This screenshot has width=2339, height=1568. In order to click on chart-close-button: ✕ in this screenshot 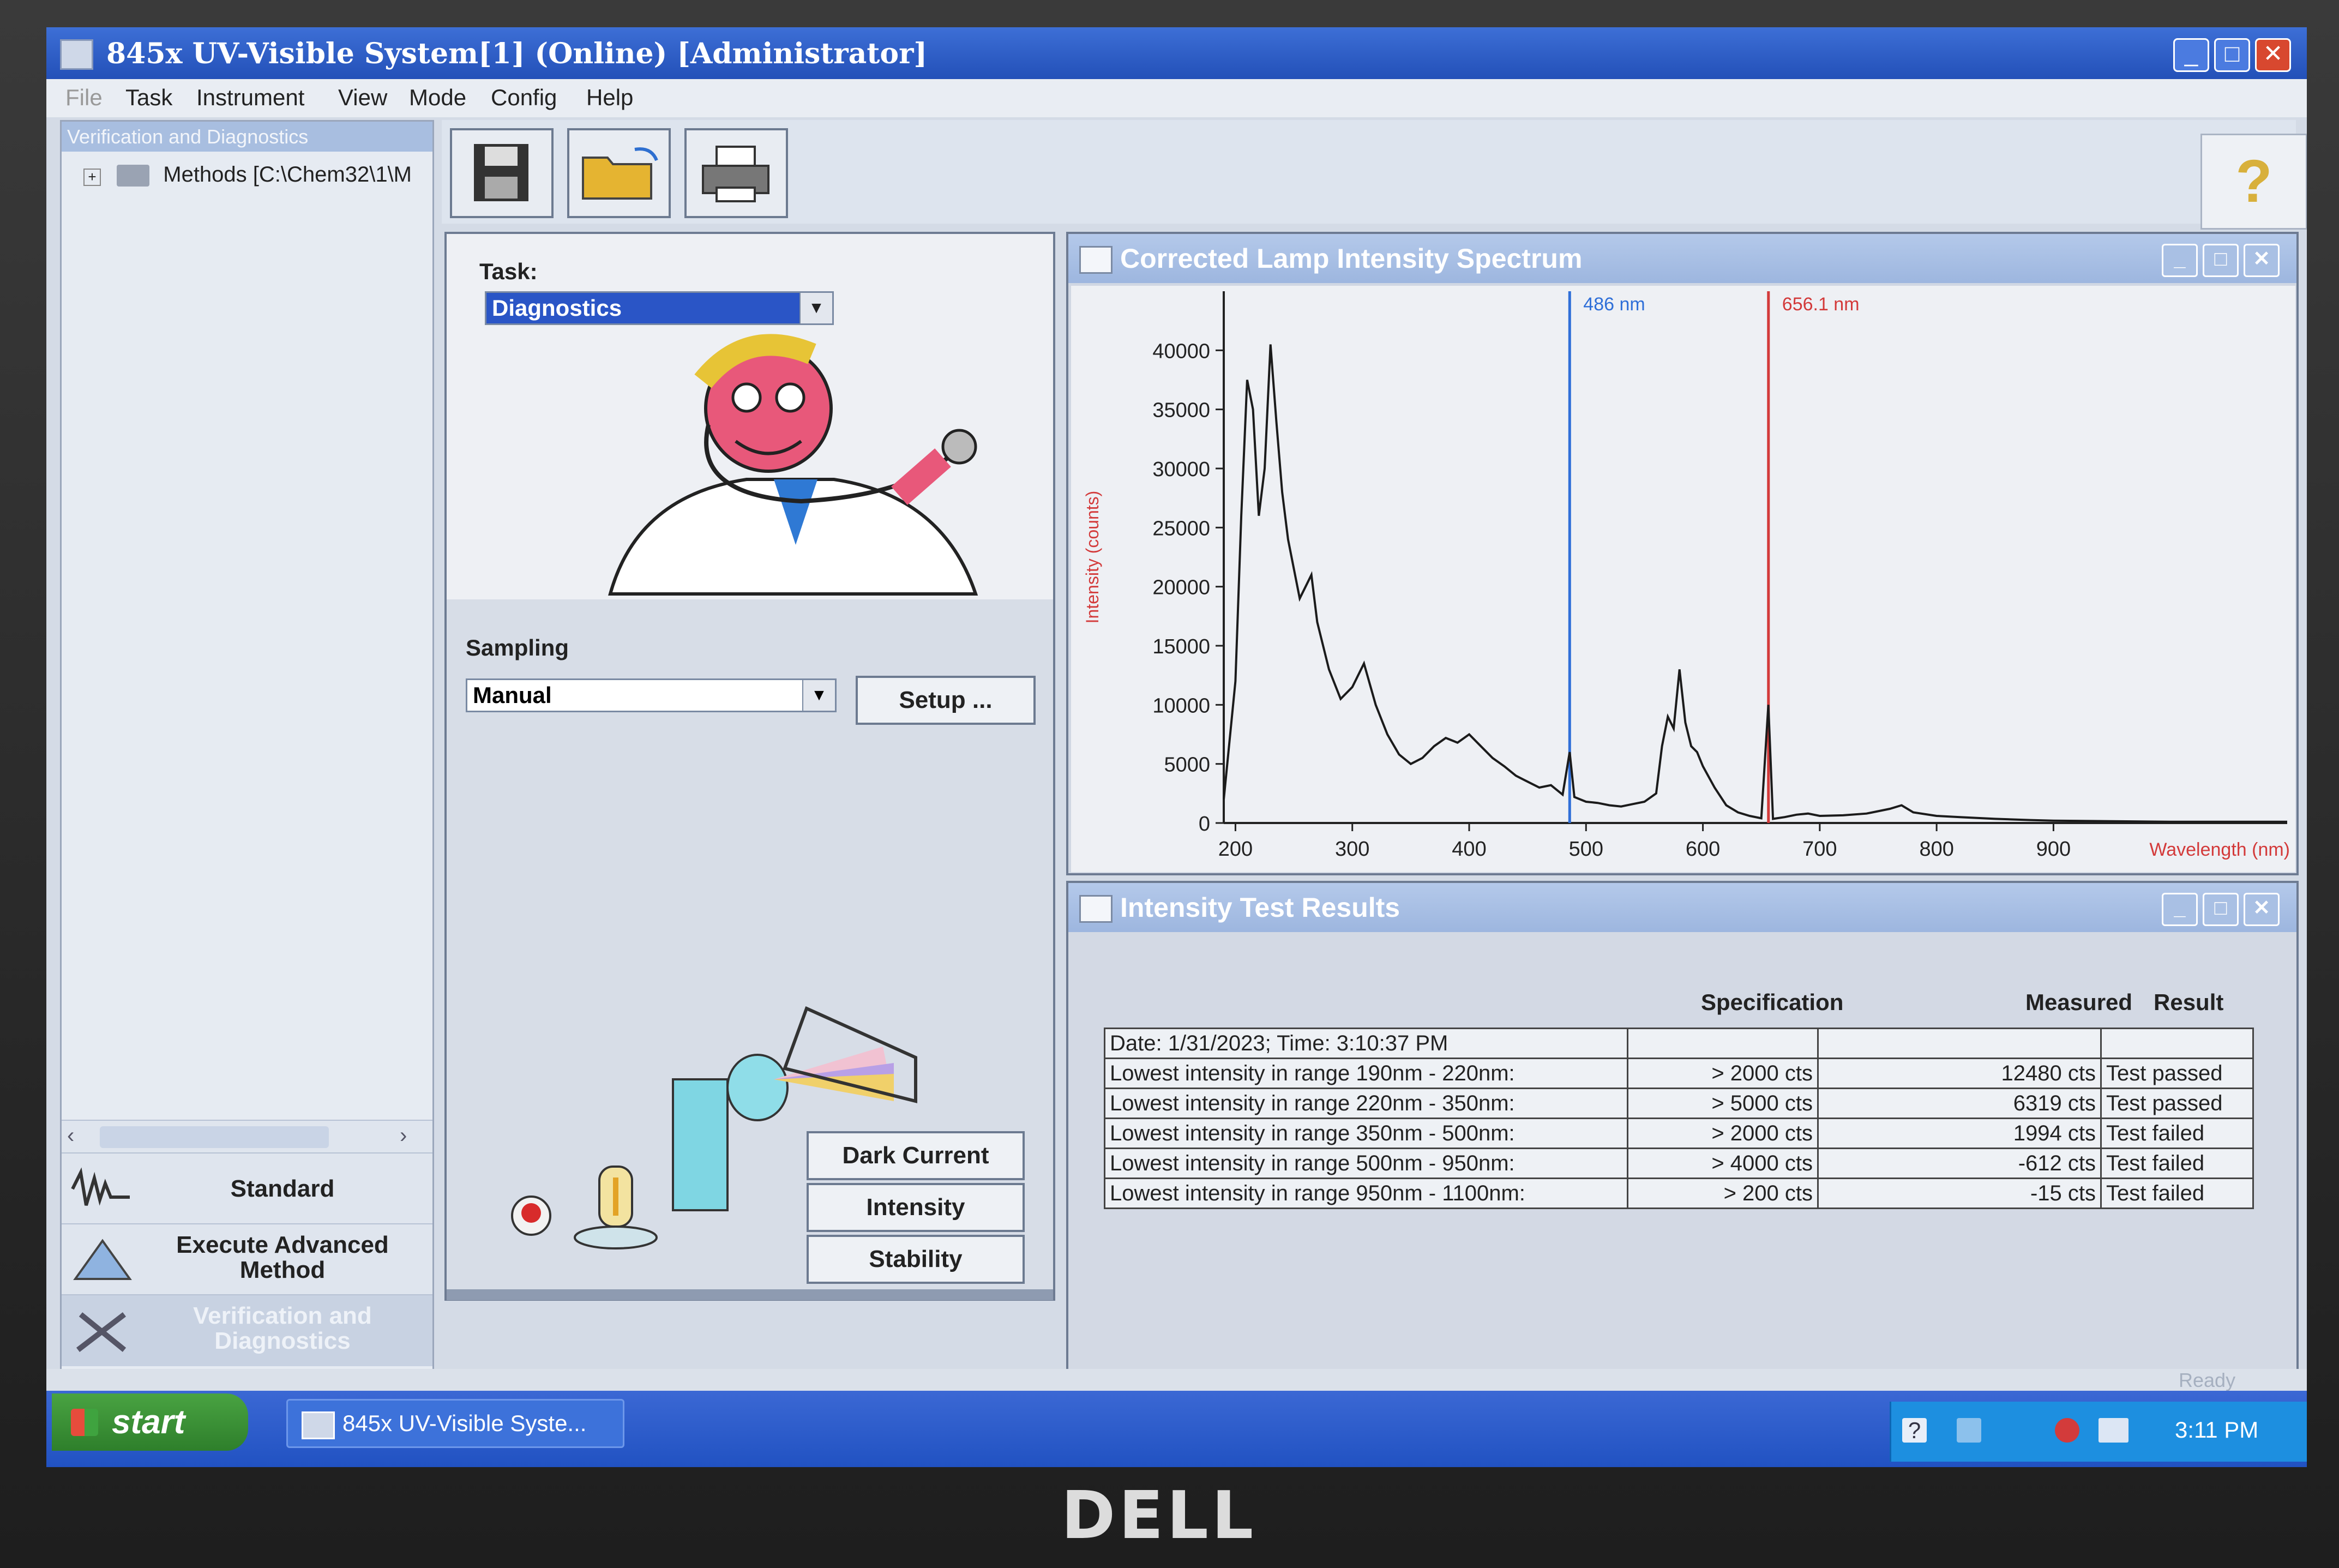, I will do `click(2262, 261)`.